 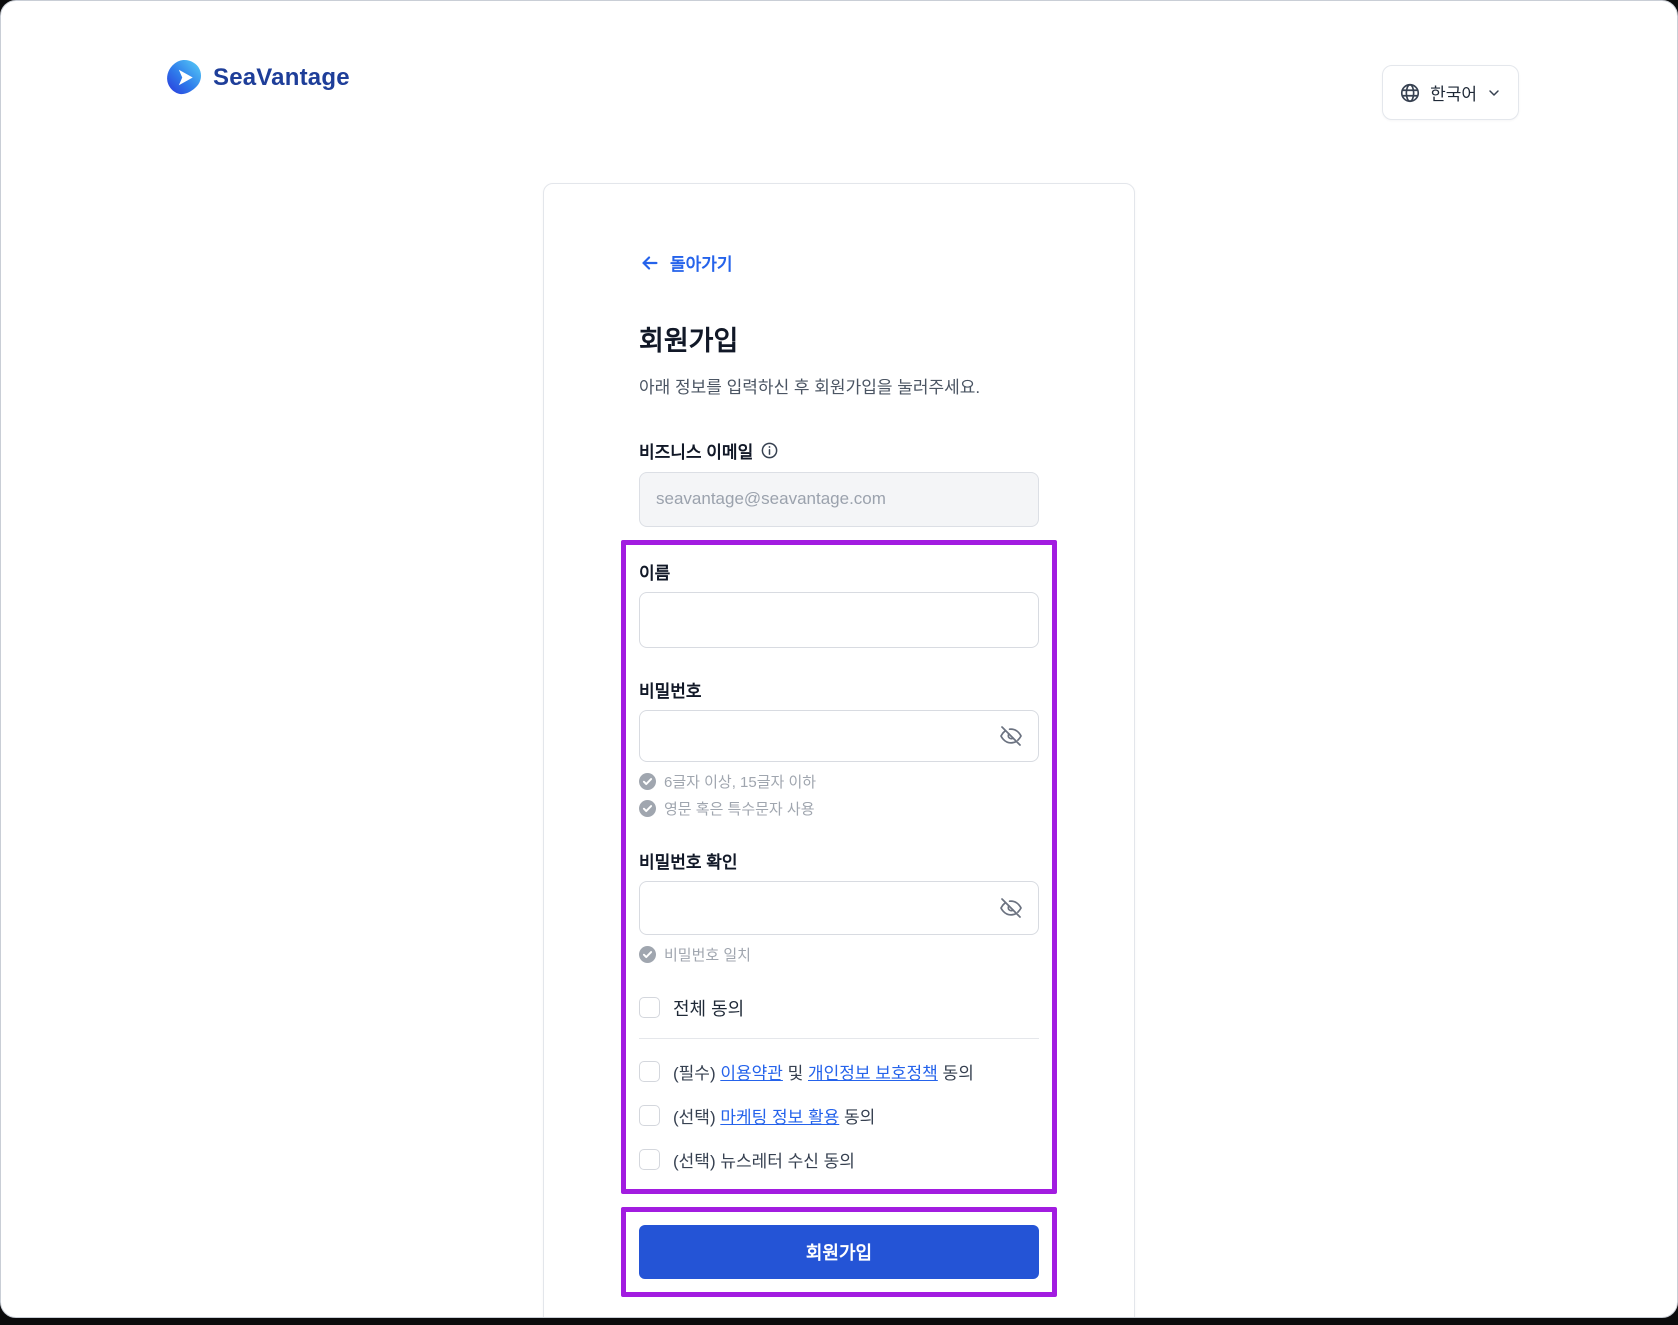 What do you see at coordinates (709, 1008) in the screenshot?
I see `agree-all-label: 전체 동의` at bounding box center [709, 1008].